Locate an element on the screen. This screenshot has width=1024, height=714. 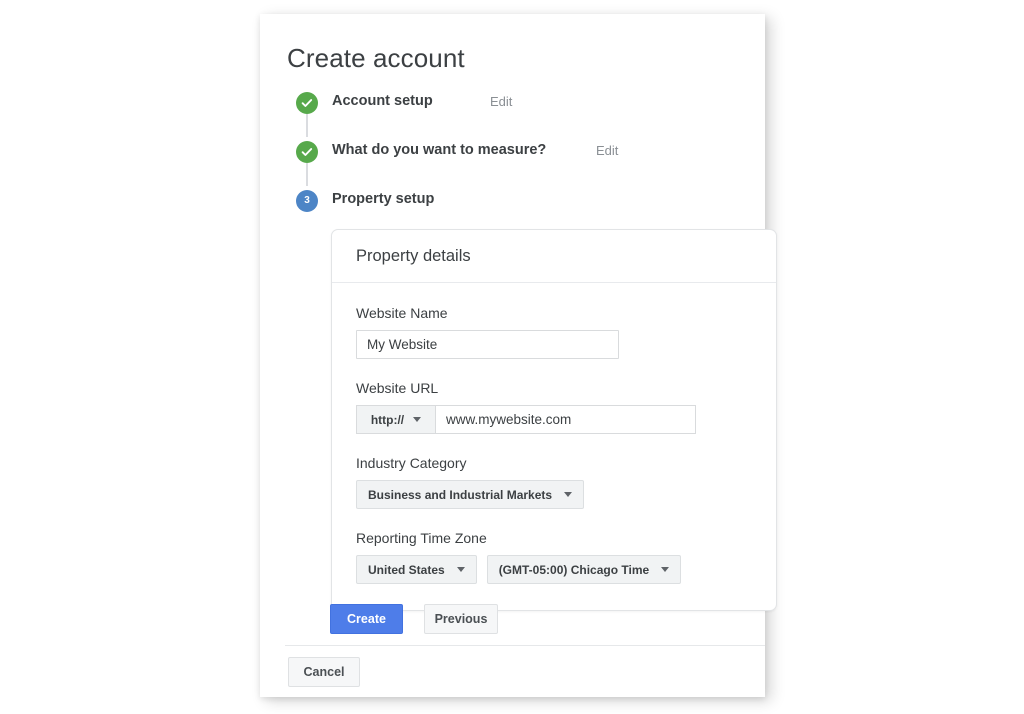
timezone-country-value: United States is located at coordinates (406, 569).